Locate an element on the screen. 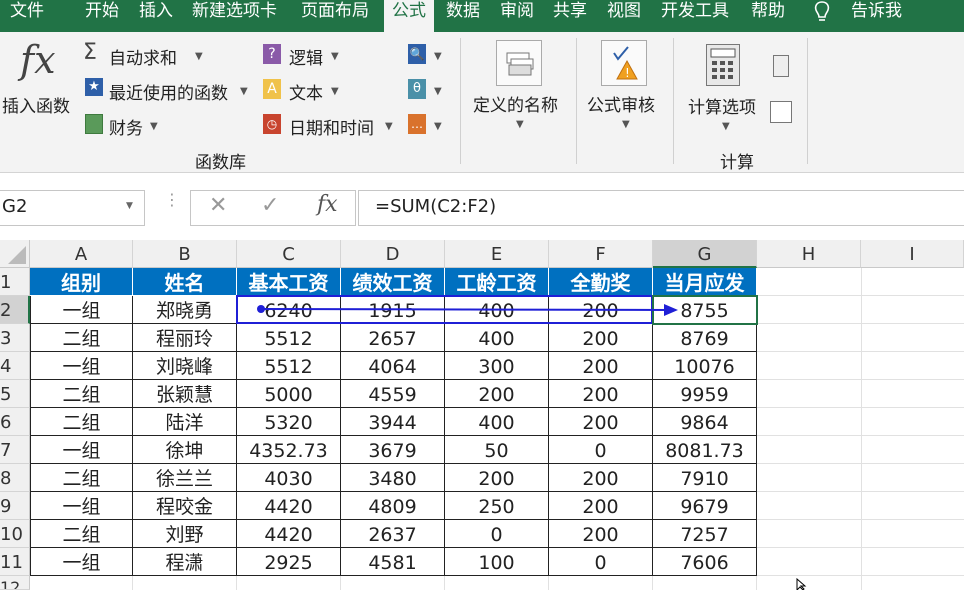 The height and width of the screenshot is (590, 964). header-cell-attendance-bonus: 全勤奖 is located at coordinates (601, 282).